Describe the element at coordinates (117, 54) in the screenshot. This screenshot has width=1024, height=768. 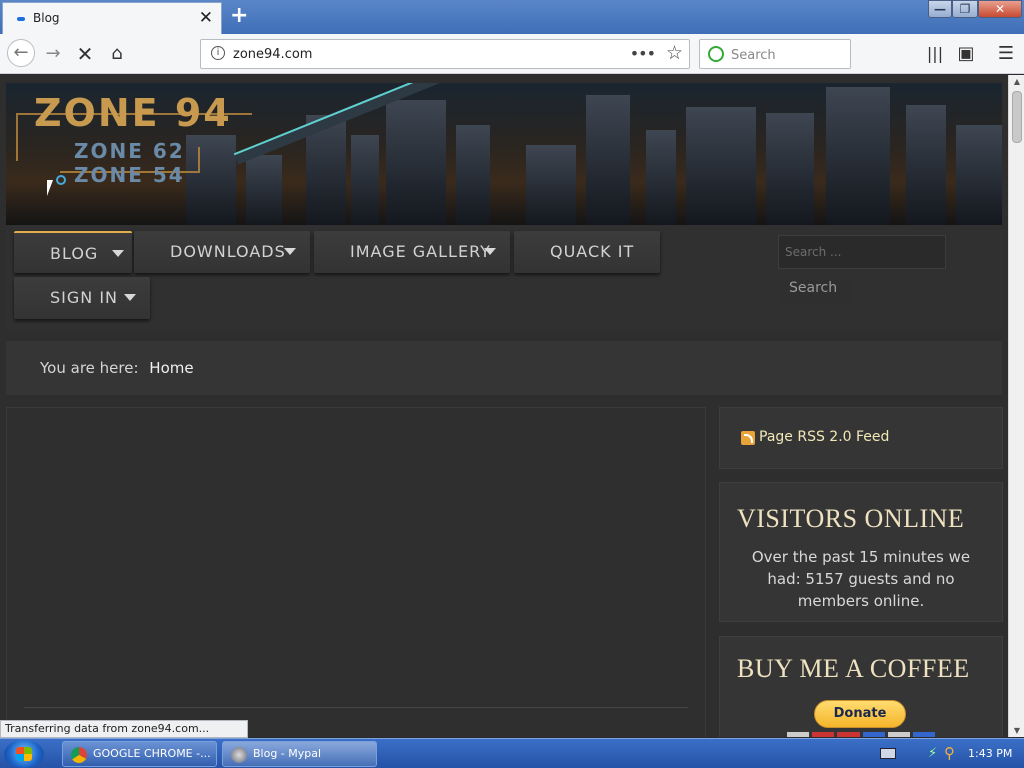
I see `home-button: ⌂` at that location.